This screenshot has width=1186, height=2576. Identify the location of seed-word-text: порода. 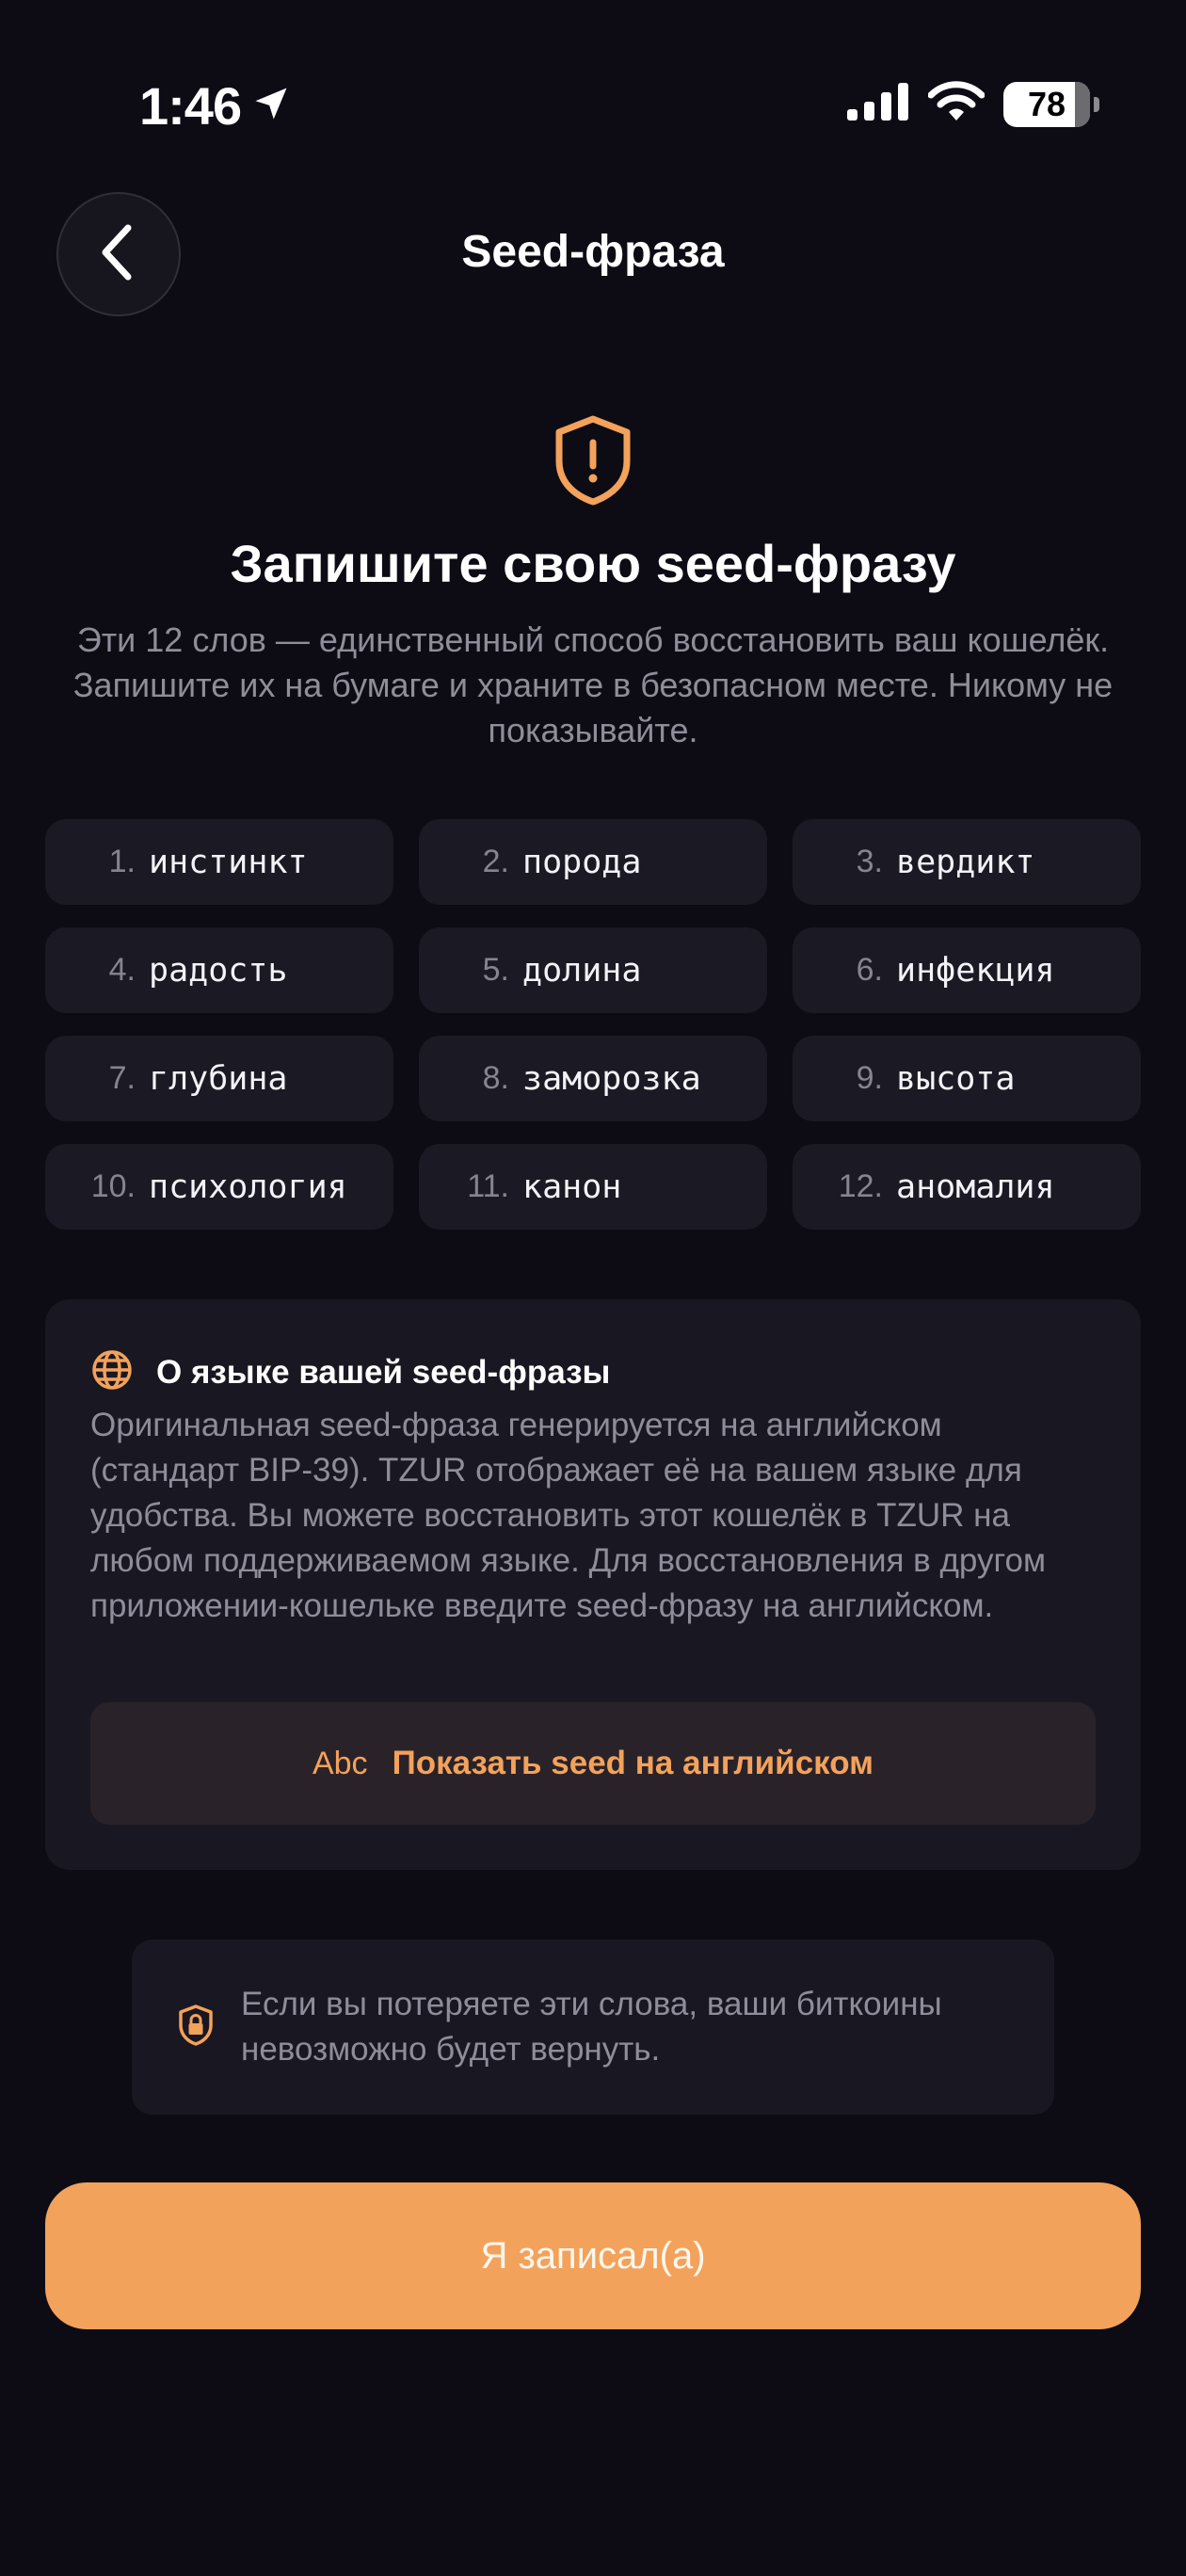
(582, 862).